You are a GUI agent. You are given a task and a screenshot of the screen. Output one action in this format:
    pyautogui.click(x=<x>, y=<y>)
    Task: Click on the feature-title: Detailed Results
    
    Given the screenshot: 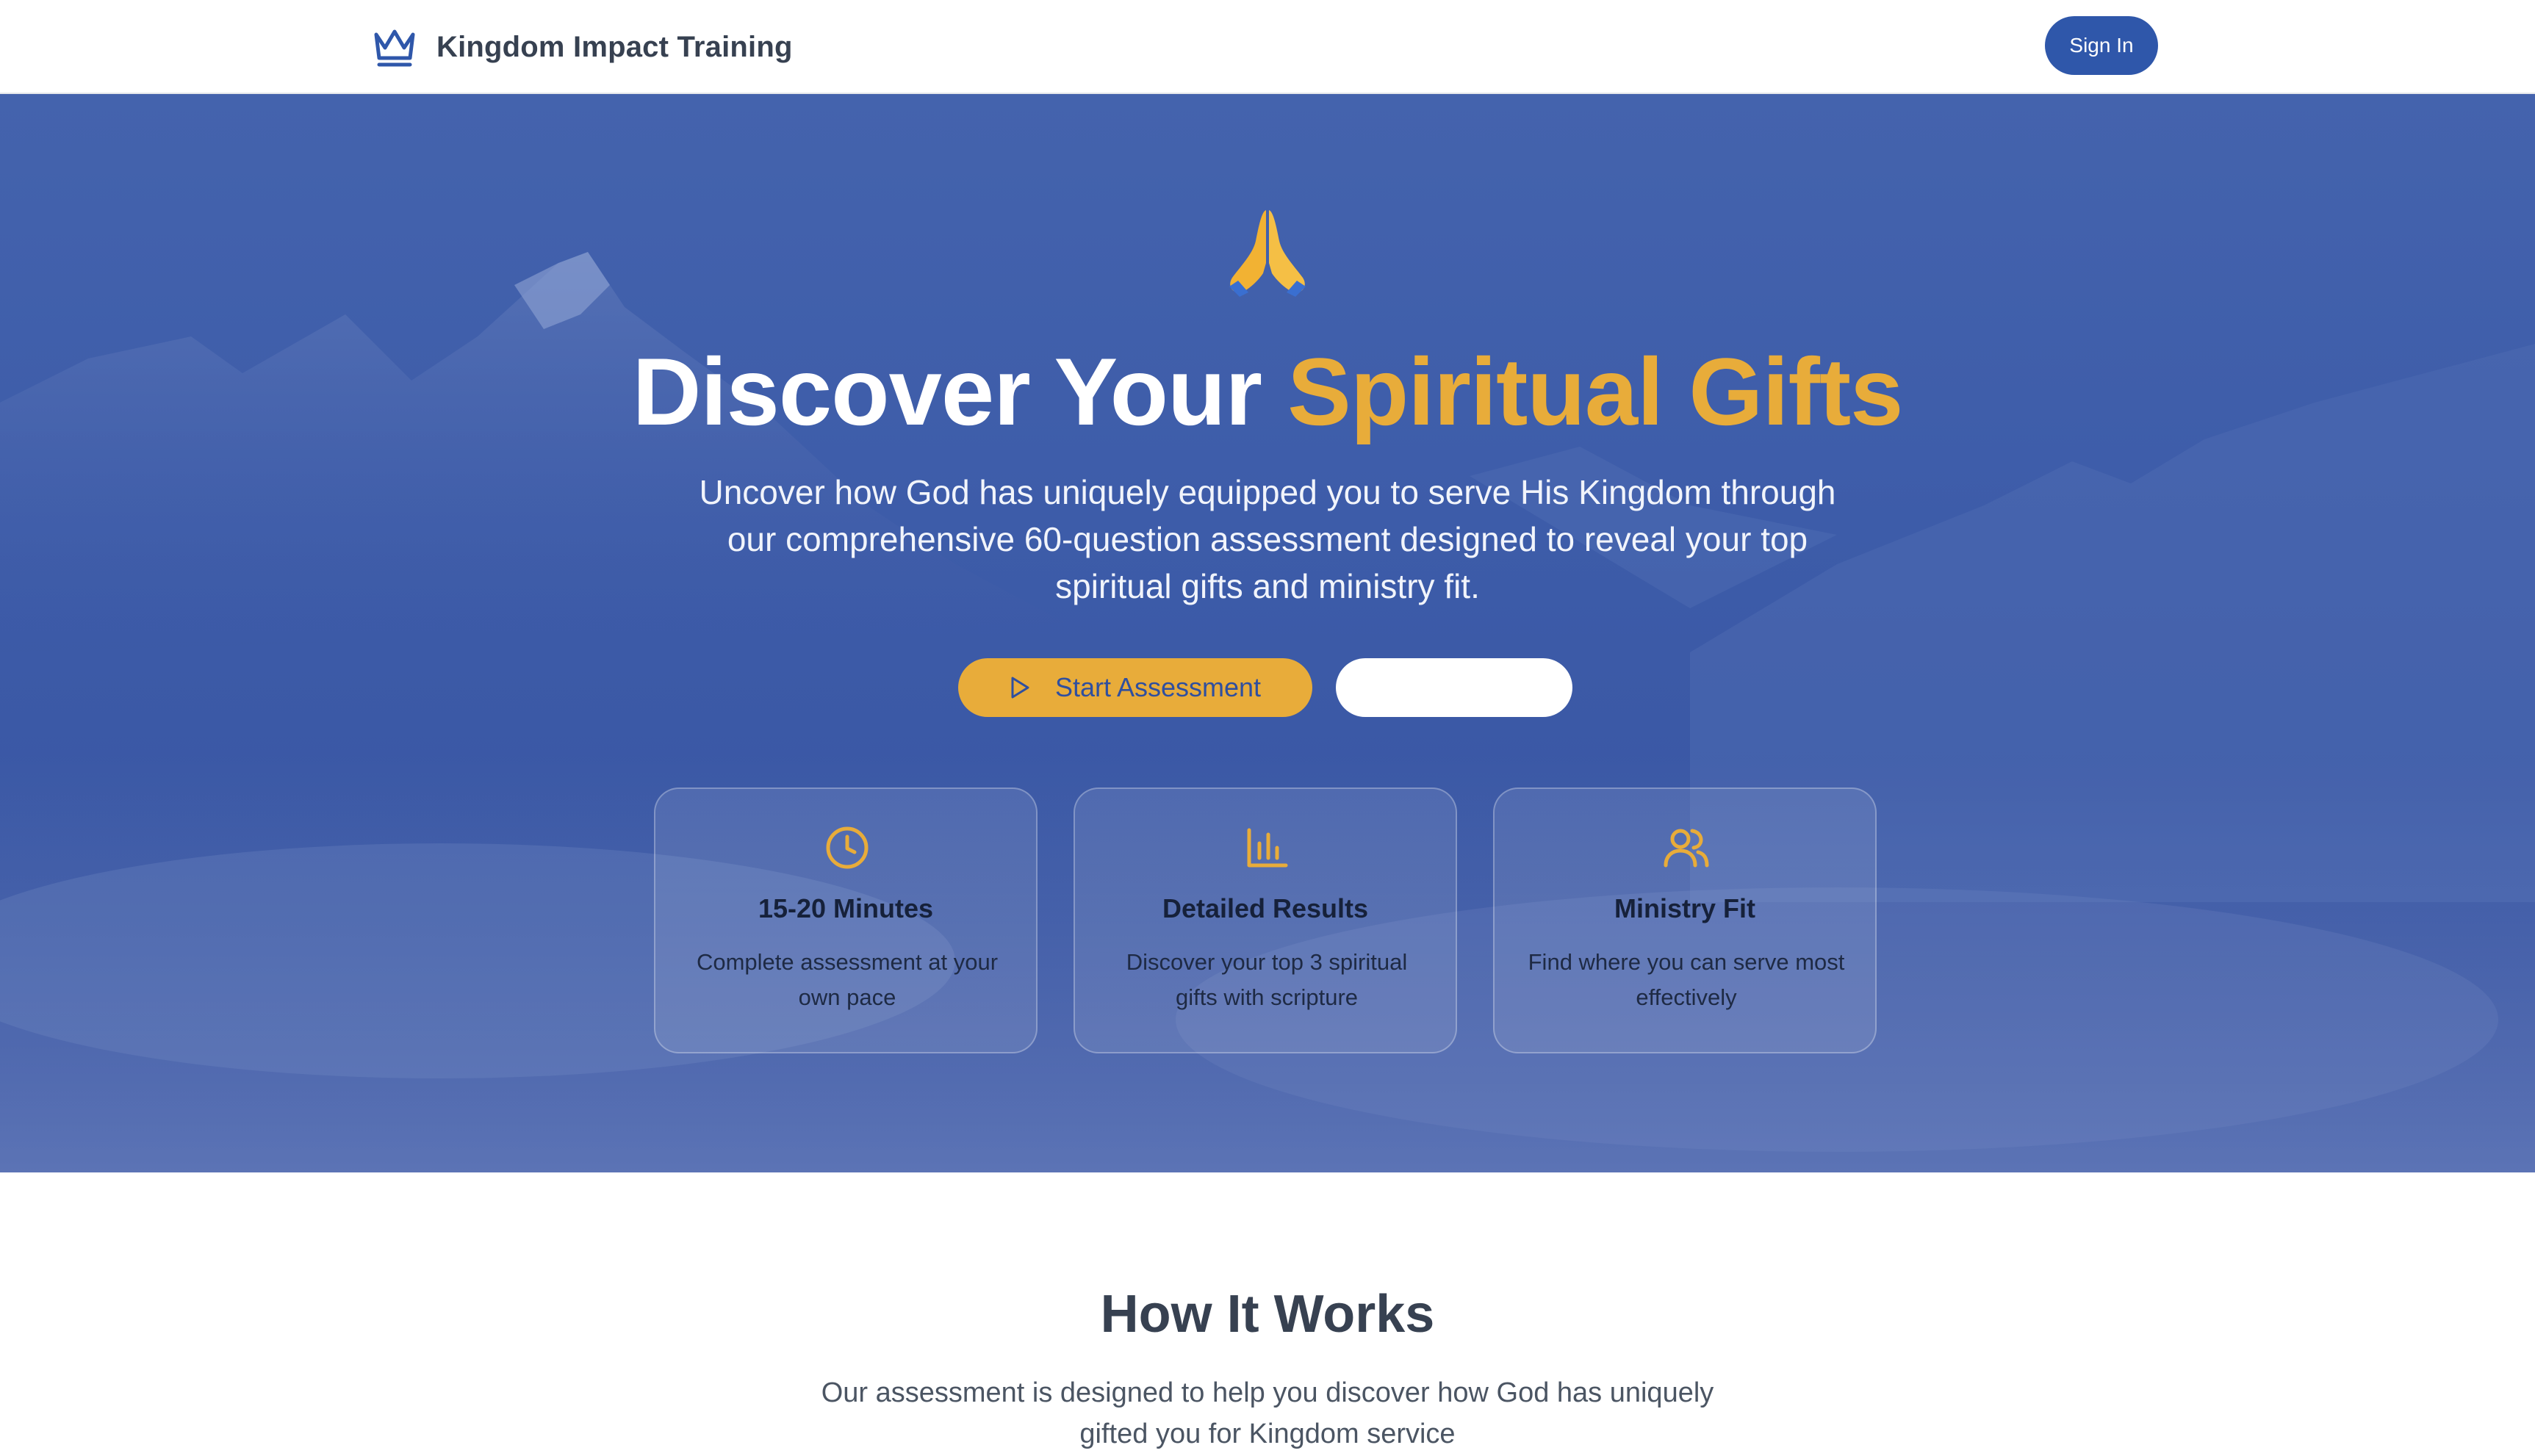 What is the action you would take?
    pyautogui.click(x=1265, y=908)
    